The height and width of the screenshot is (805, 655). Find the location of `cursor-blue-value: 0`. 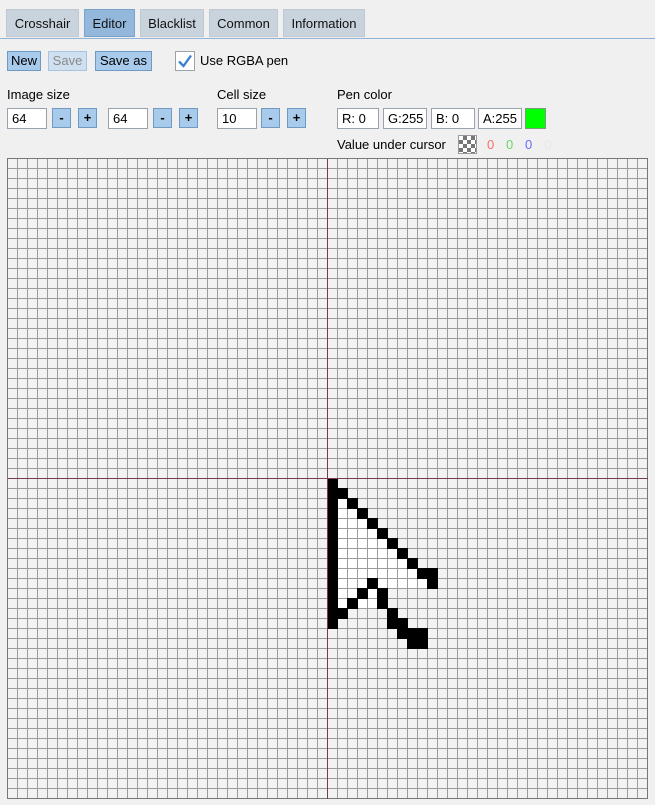

cursor-blue-value: 0 is located at coordinates (529, 144).